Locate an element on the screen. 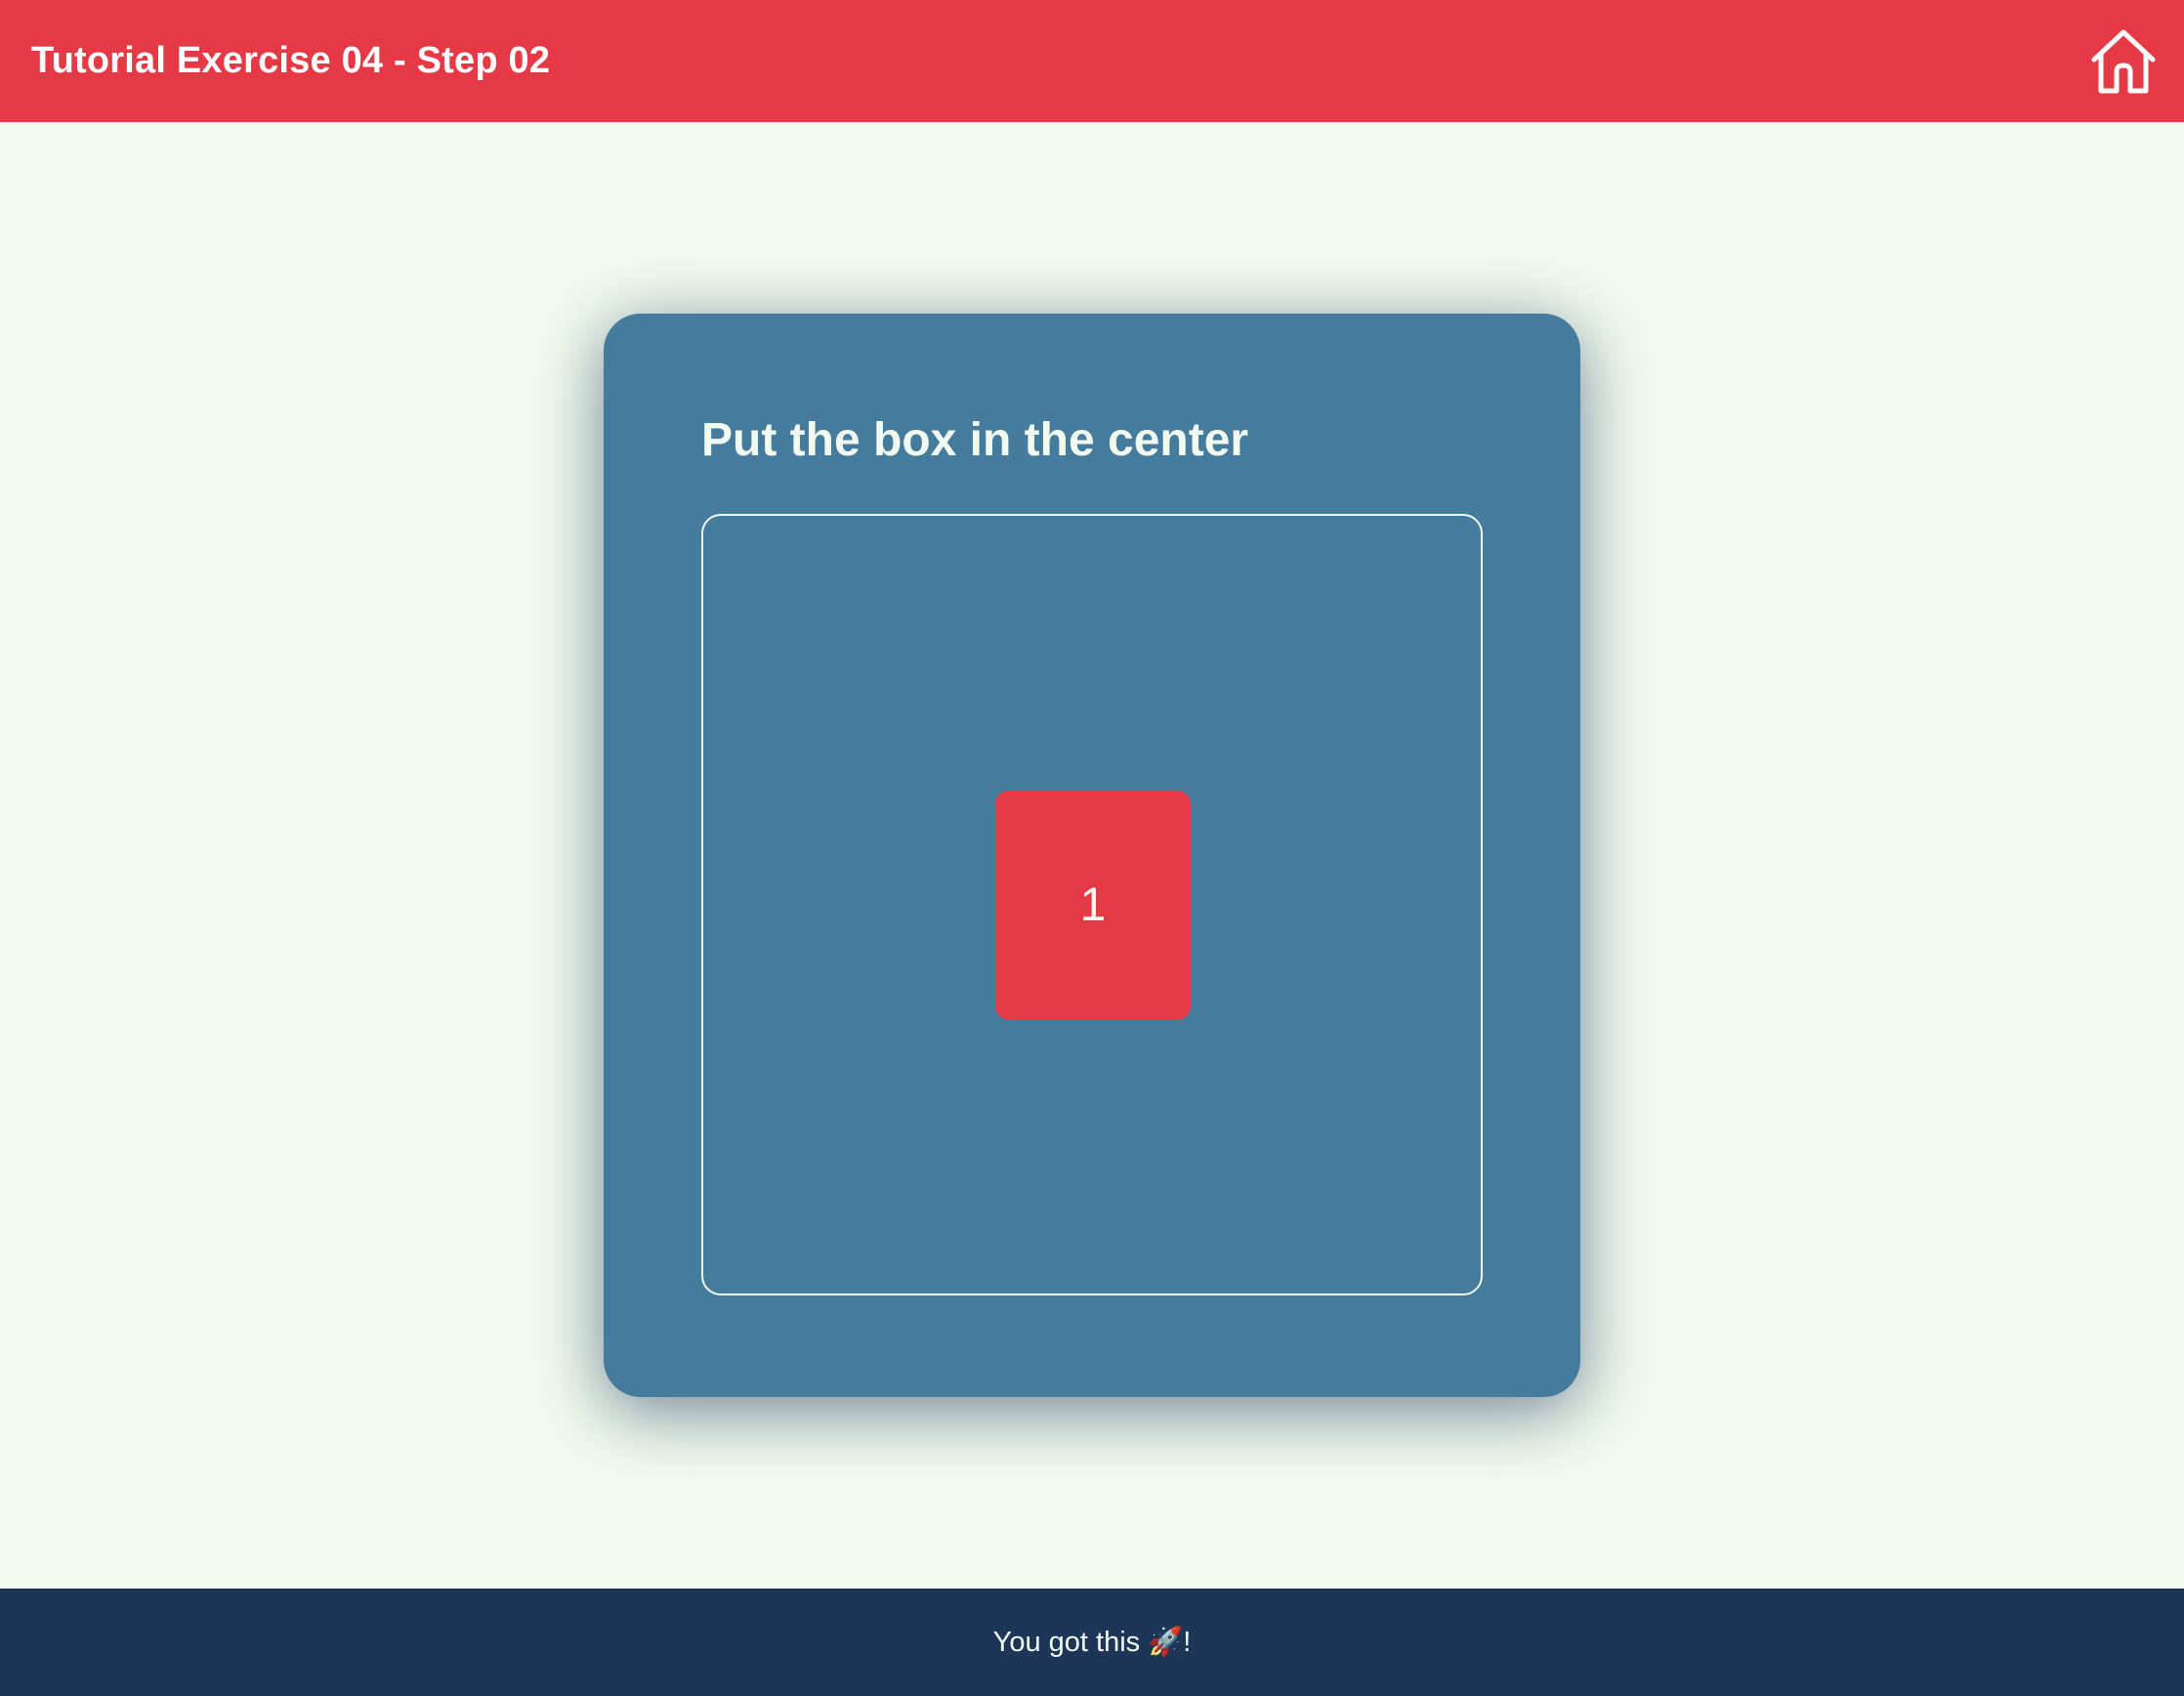 This screenshot has height=1696, width=2184. footer: You got this 🚀! is located at coordinates (1092, 1642).